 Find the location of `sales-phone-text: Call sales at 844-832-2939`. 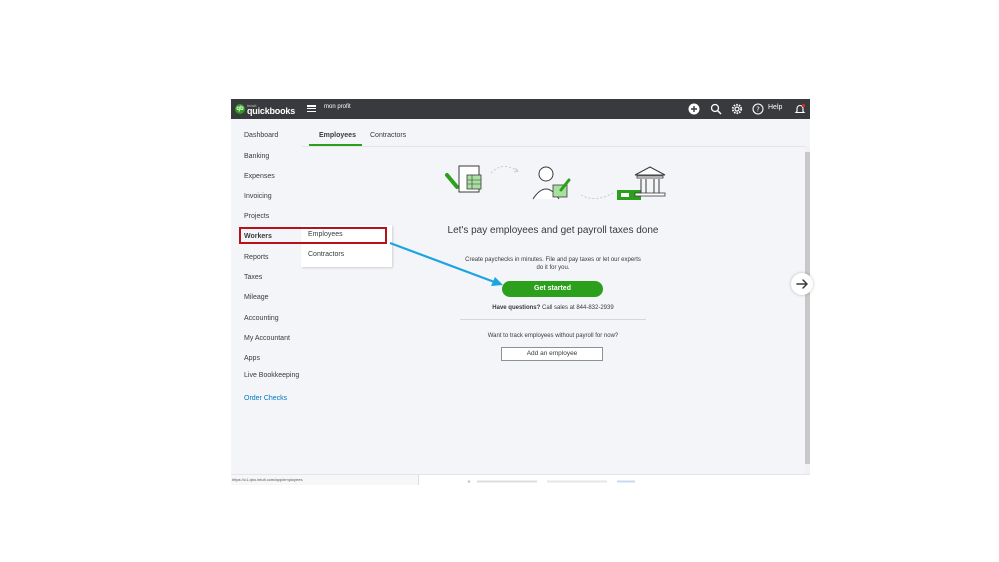

sales-phone-text: Call sales at 844-832-2939 is located at coordinates (577, 308).